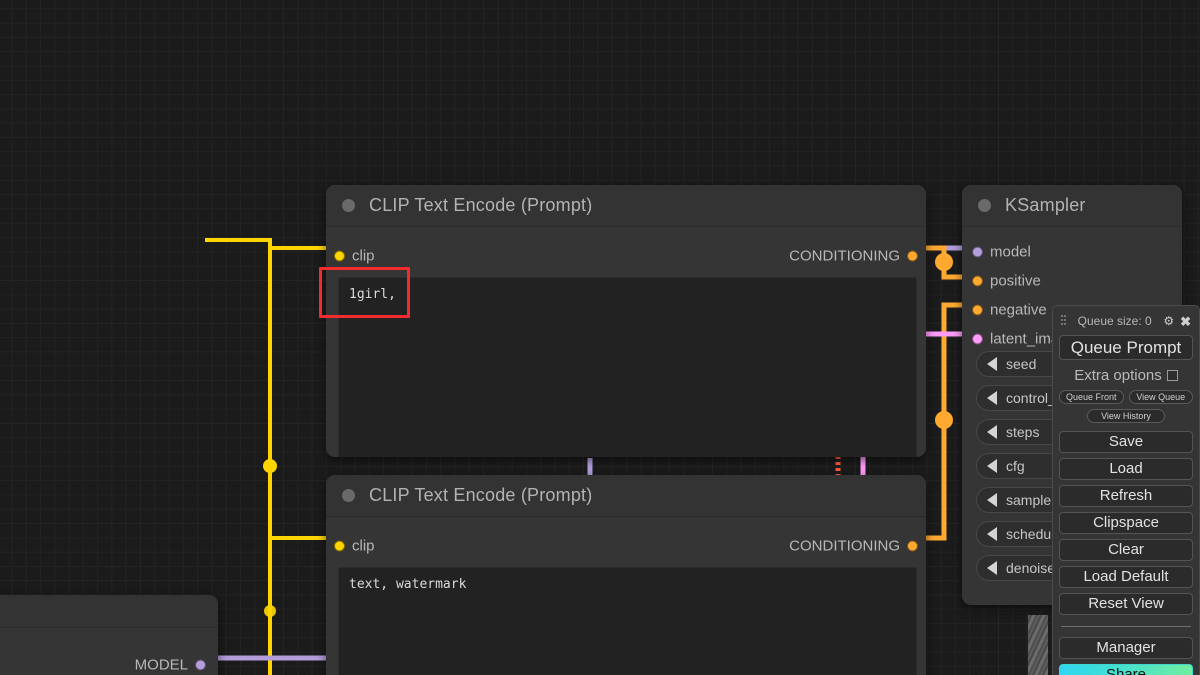 This screenshot has width=1200, height=675. What do you see at coordinates (627, 621) in the screenshot?
I see `prompt-textarea-negative: text, watermark` at bounding box center [627, 621].